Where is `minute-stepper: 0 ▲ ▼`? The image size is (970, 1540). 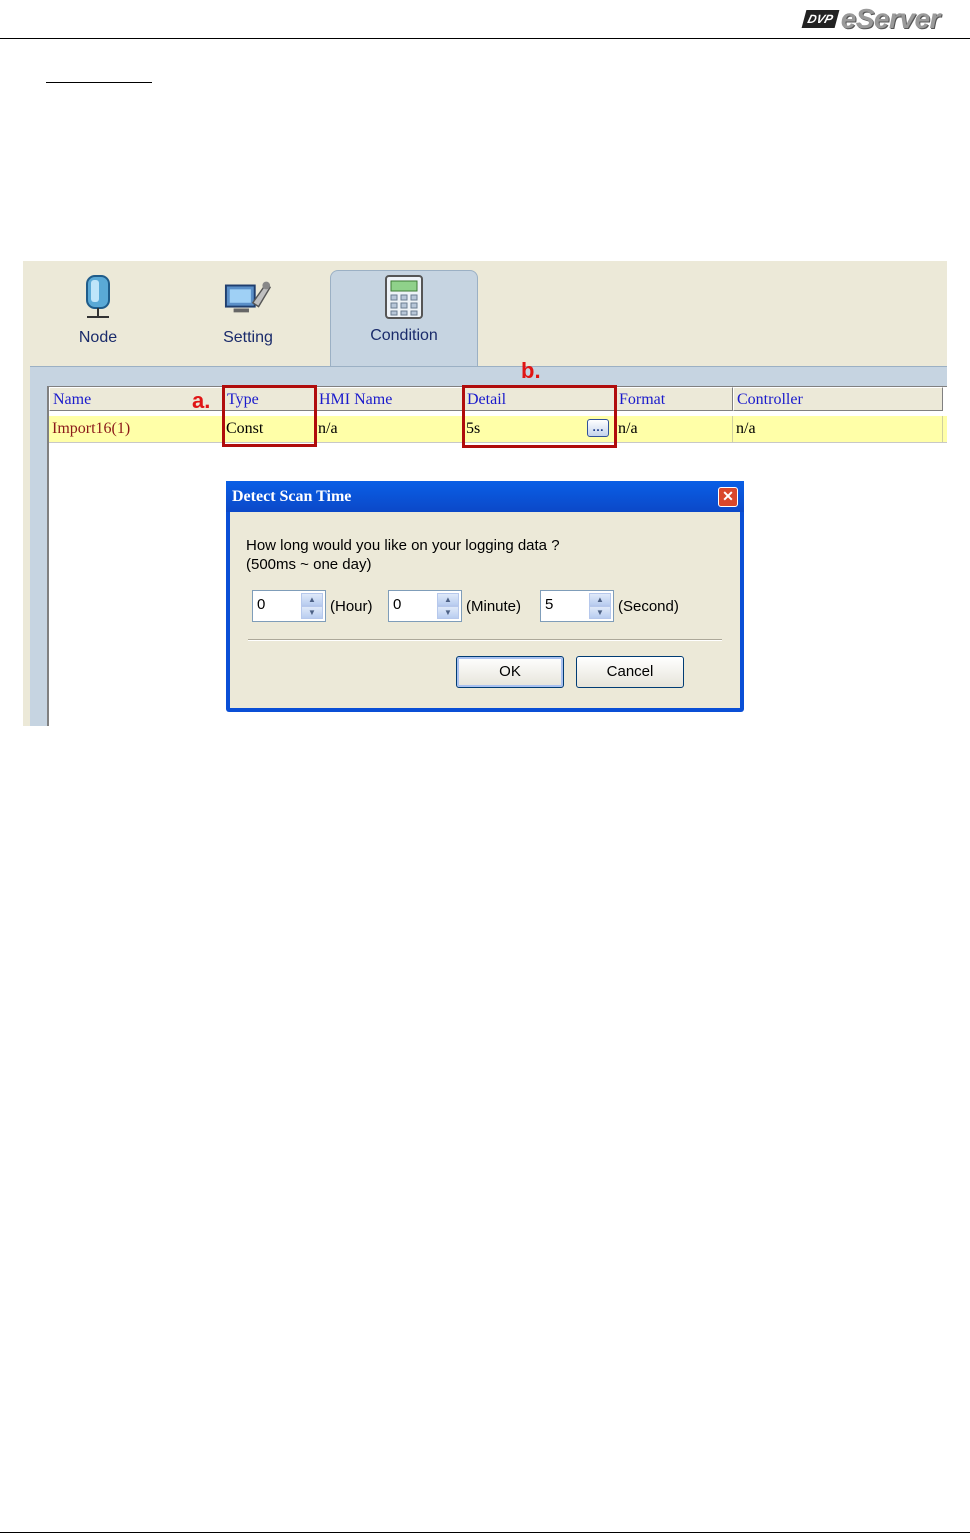
minute-stepper: 0 ▲ ▼ is located at coordinates (425, 606).